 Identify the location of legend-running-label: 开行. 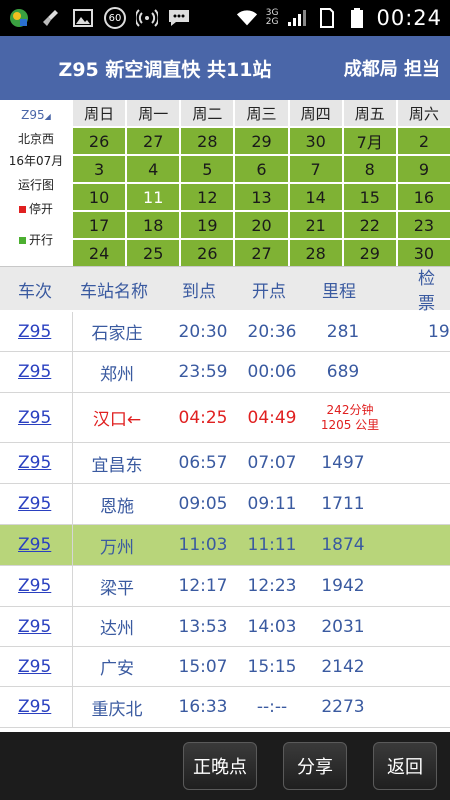
(40, 240).